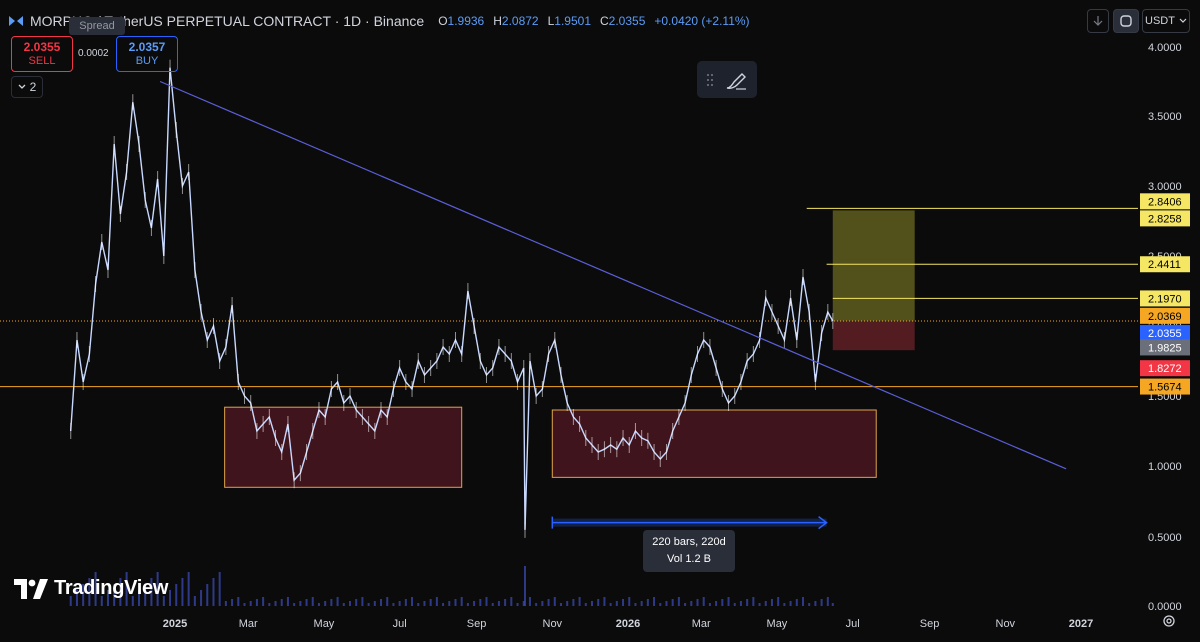 The height and width of the screenshot is (642, 1200). I want to click on x-tick-label: 2026, so click(628, 624).